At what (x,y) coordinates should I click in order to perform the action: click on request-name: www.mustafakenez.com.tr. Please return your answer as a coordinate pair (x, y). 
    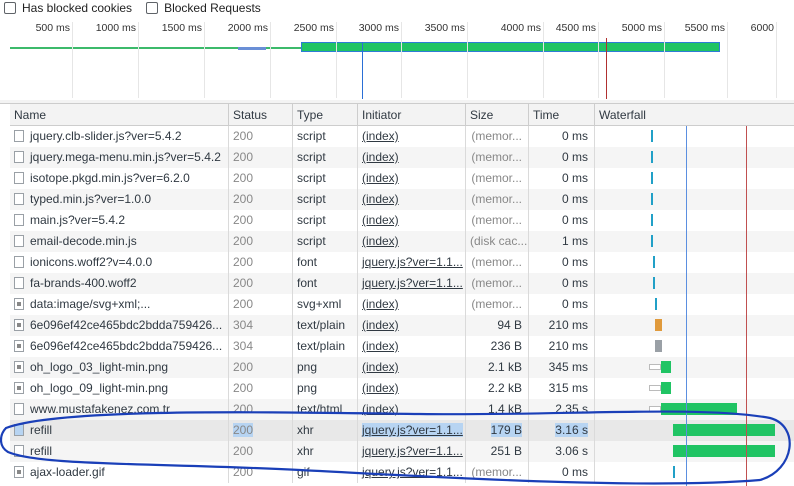
    Looking at the image, I should click on (100, 409).